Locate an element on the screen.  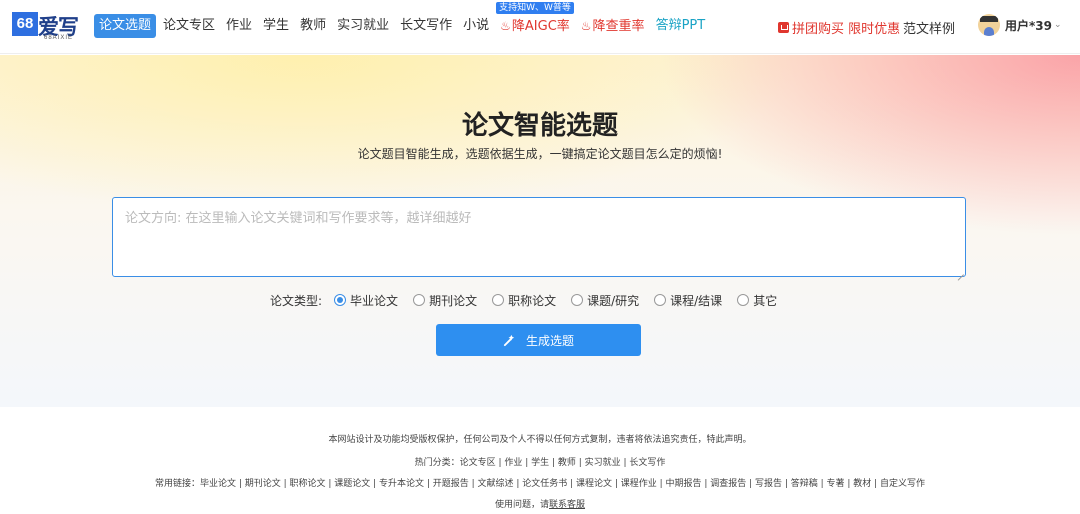
shopping-bag-icon is located at coordinates (783, 27).